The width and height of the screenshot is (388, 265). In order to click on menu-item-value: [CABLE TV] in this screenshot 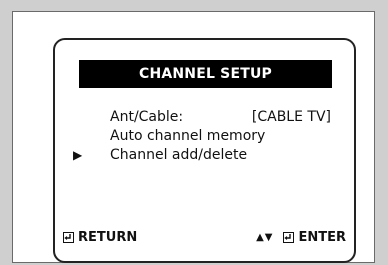, I will do `click(291, 117)`.